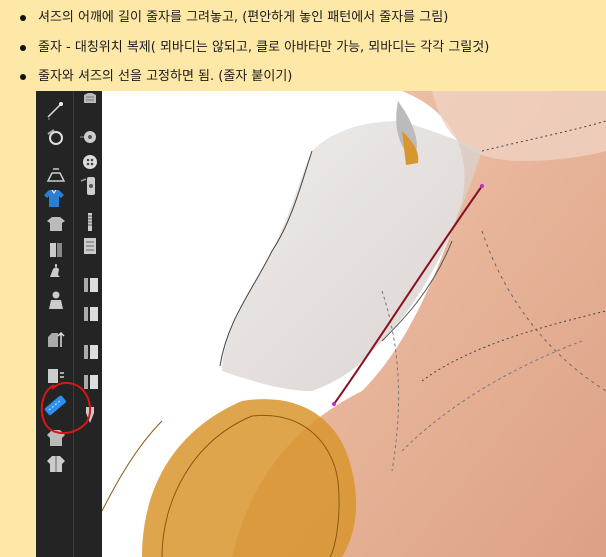 The image size is (606, 557). I want to click on point-icon, so click(56, 137).